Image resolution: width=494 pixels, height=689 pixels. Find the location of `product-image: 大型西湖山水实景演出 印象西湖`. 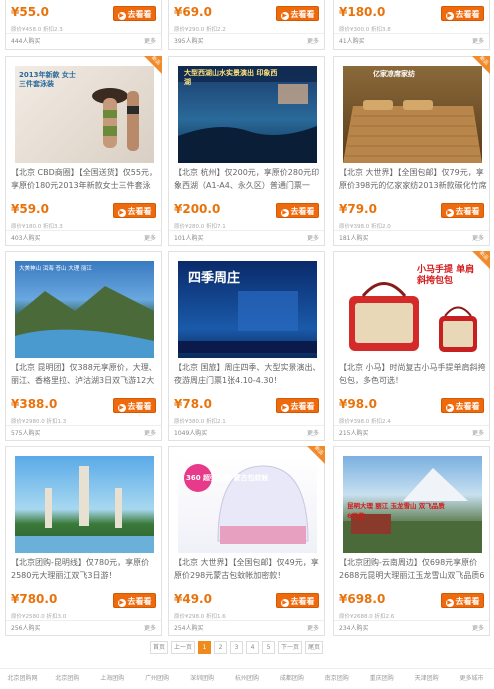

product-image: 大型西湖山水实景演出 印象西湖 is located at coordinates (247, 114).